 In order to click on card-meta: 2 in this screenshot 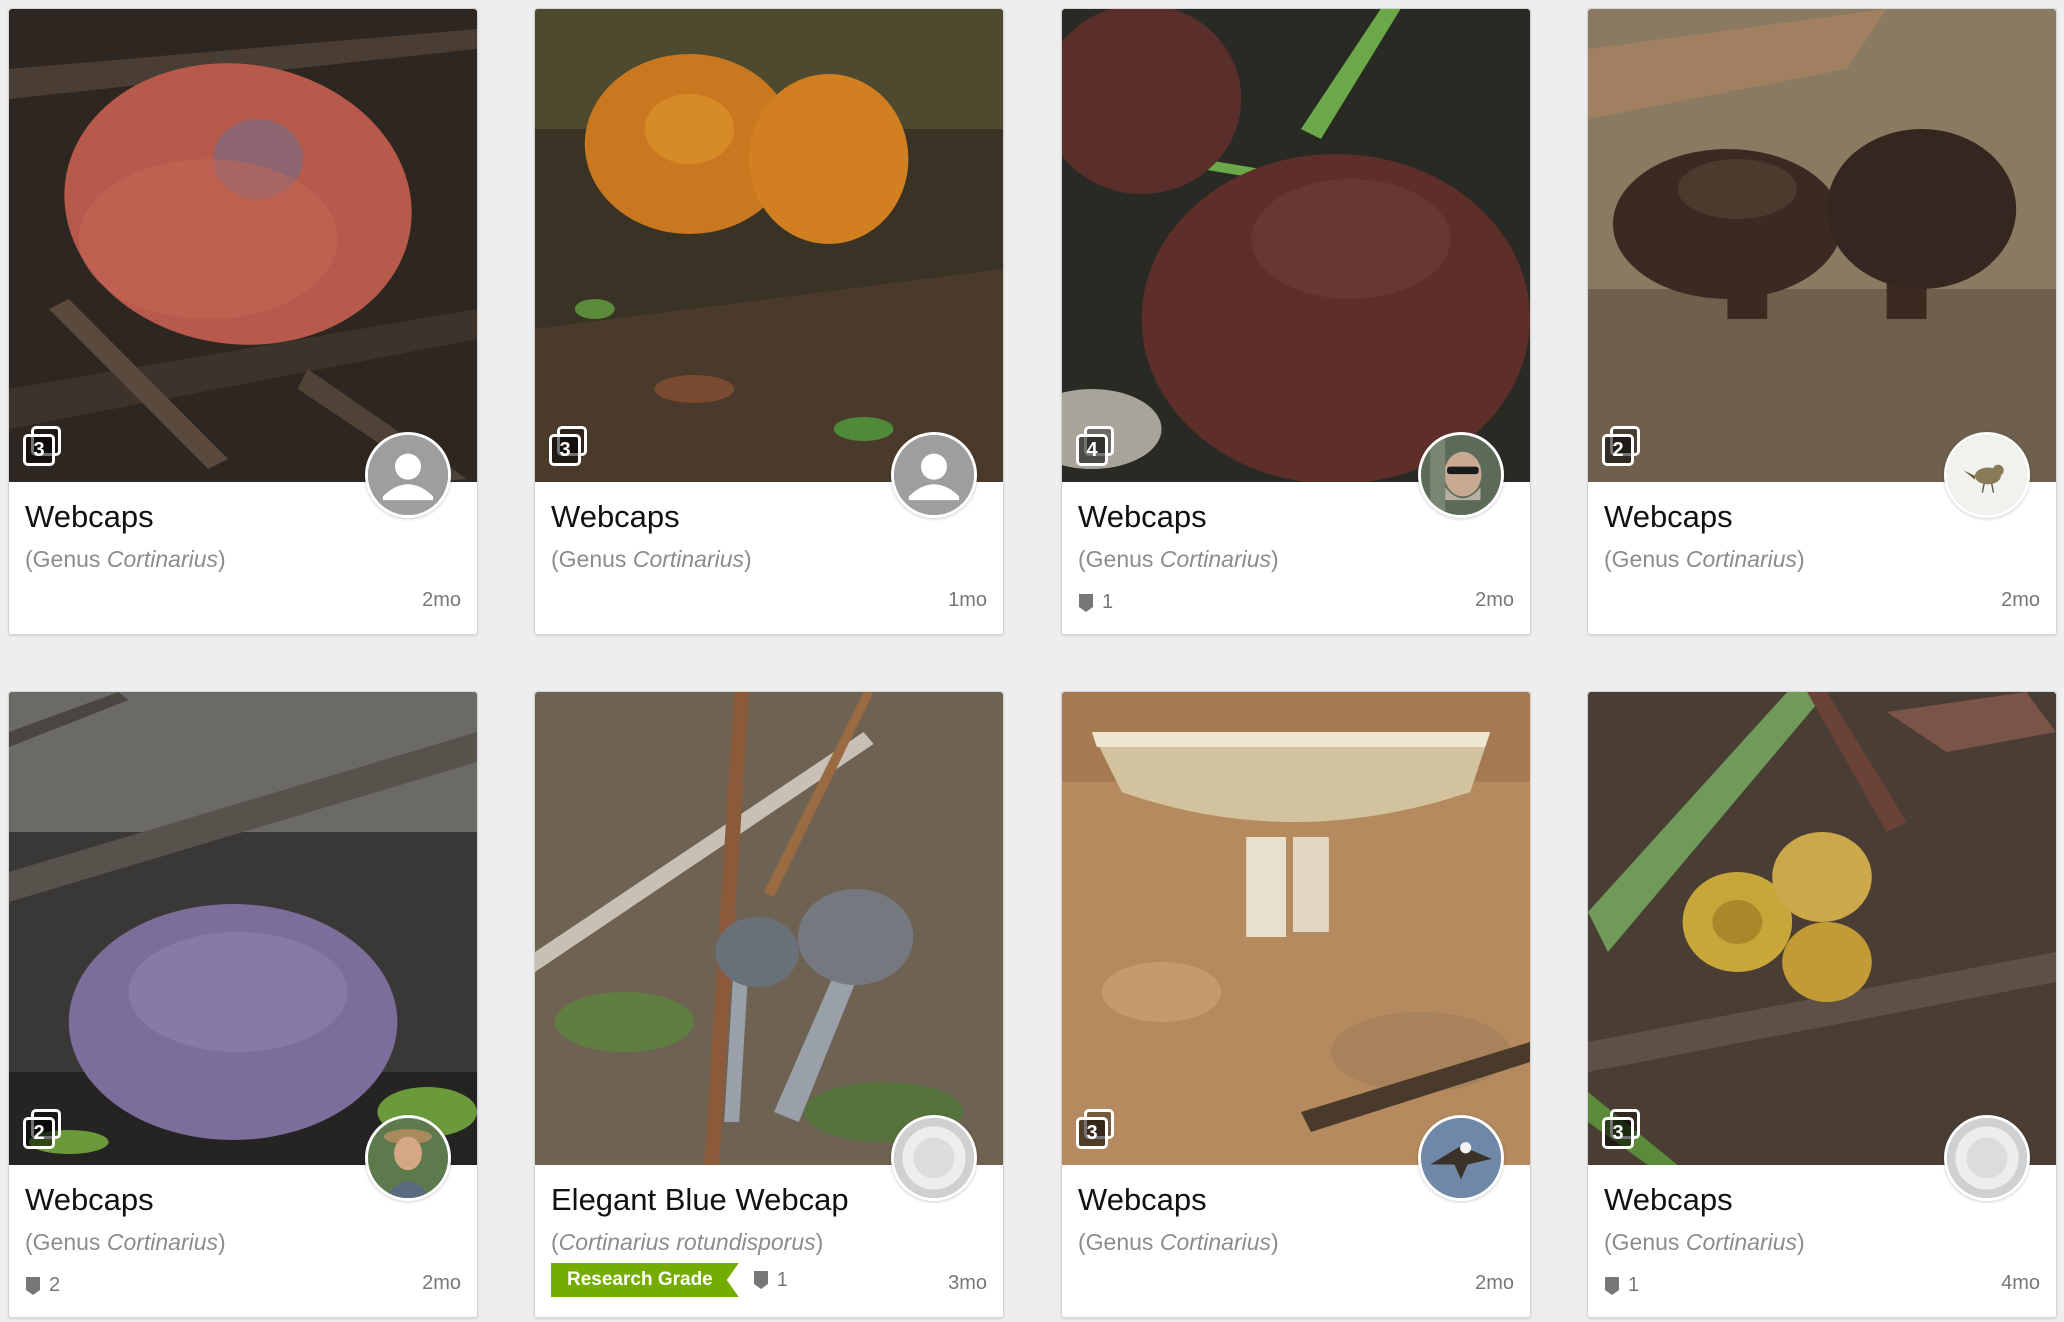, I will do `click(42, 1285)`.